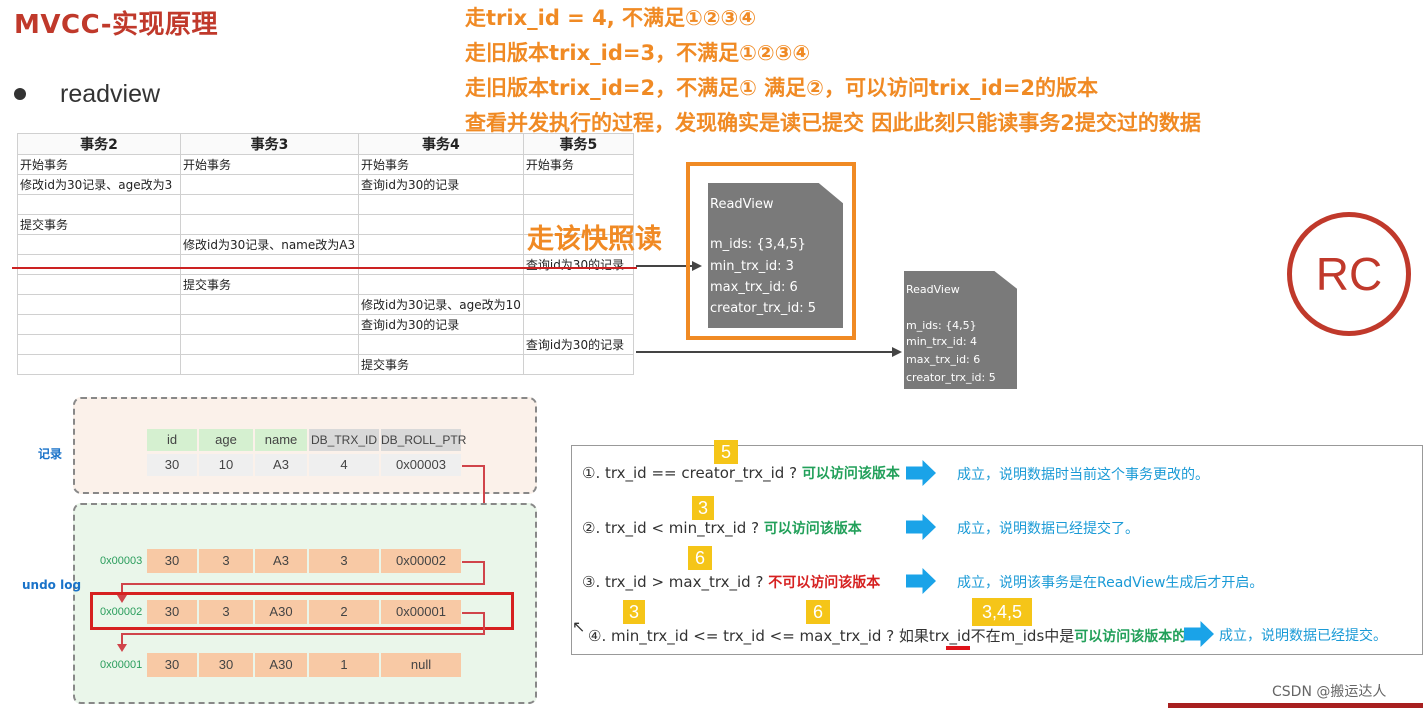 This screenshot has width=1423, height=708. What do you see at coordinates (824, 583) in the screenshot?
I see `rule-3-verdict: 不可以访问该版本` at bounding box center [824, 583].